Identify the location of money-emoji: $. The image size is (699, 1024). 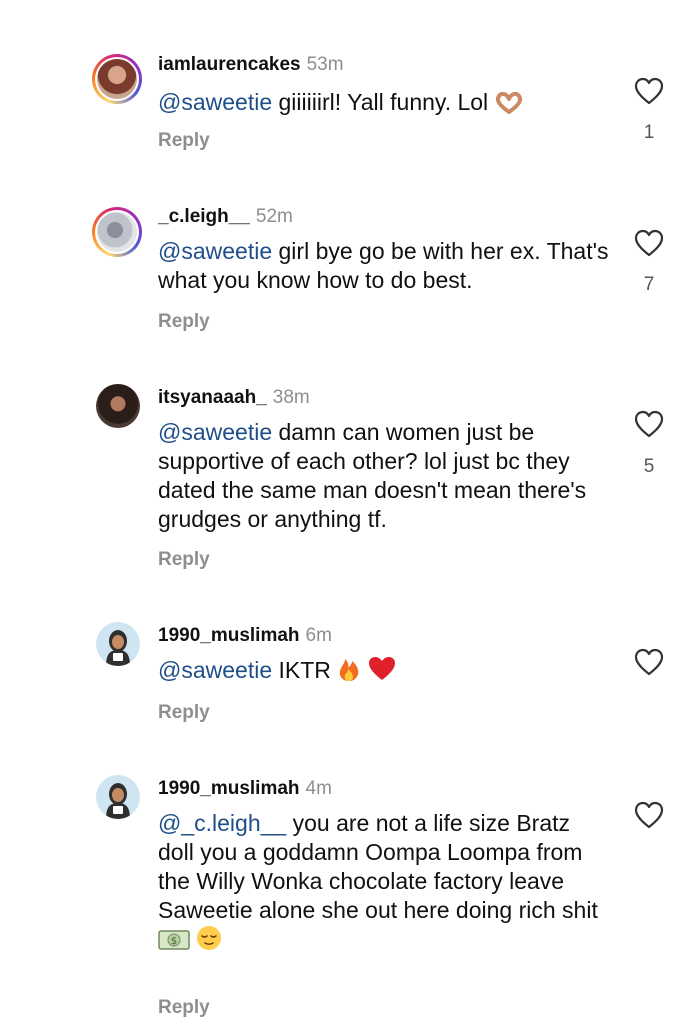
(174, 943).